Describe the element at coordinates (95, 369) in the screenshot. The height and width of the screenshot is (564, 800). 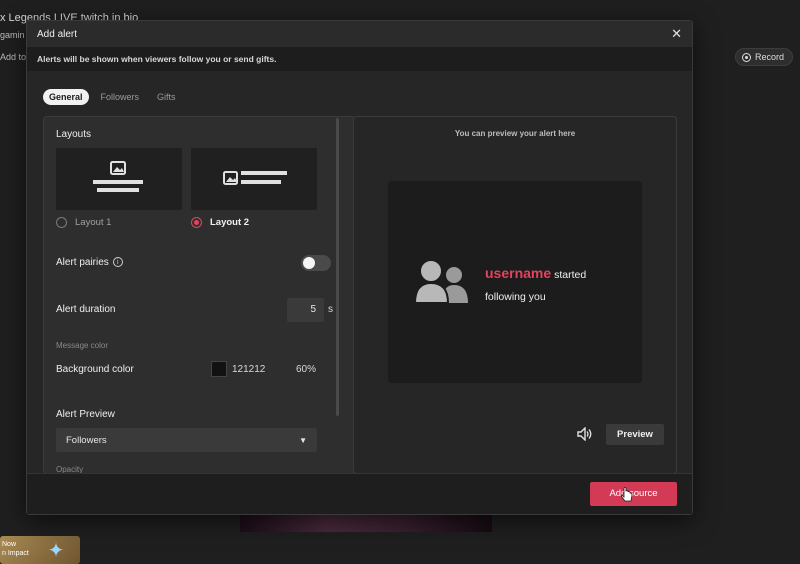
I see `background-color-label: Background color` at that location.